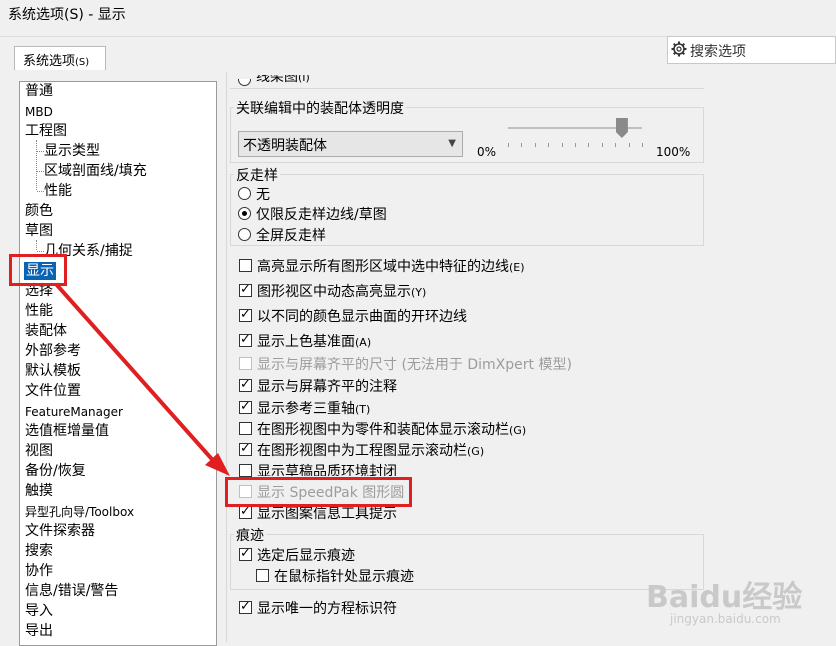 The height and width of the screenshot is (646, 836). I want to click on annotation-arrow, so click(142, 379).